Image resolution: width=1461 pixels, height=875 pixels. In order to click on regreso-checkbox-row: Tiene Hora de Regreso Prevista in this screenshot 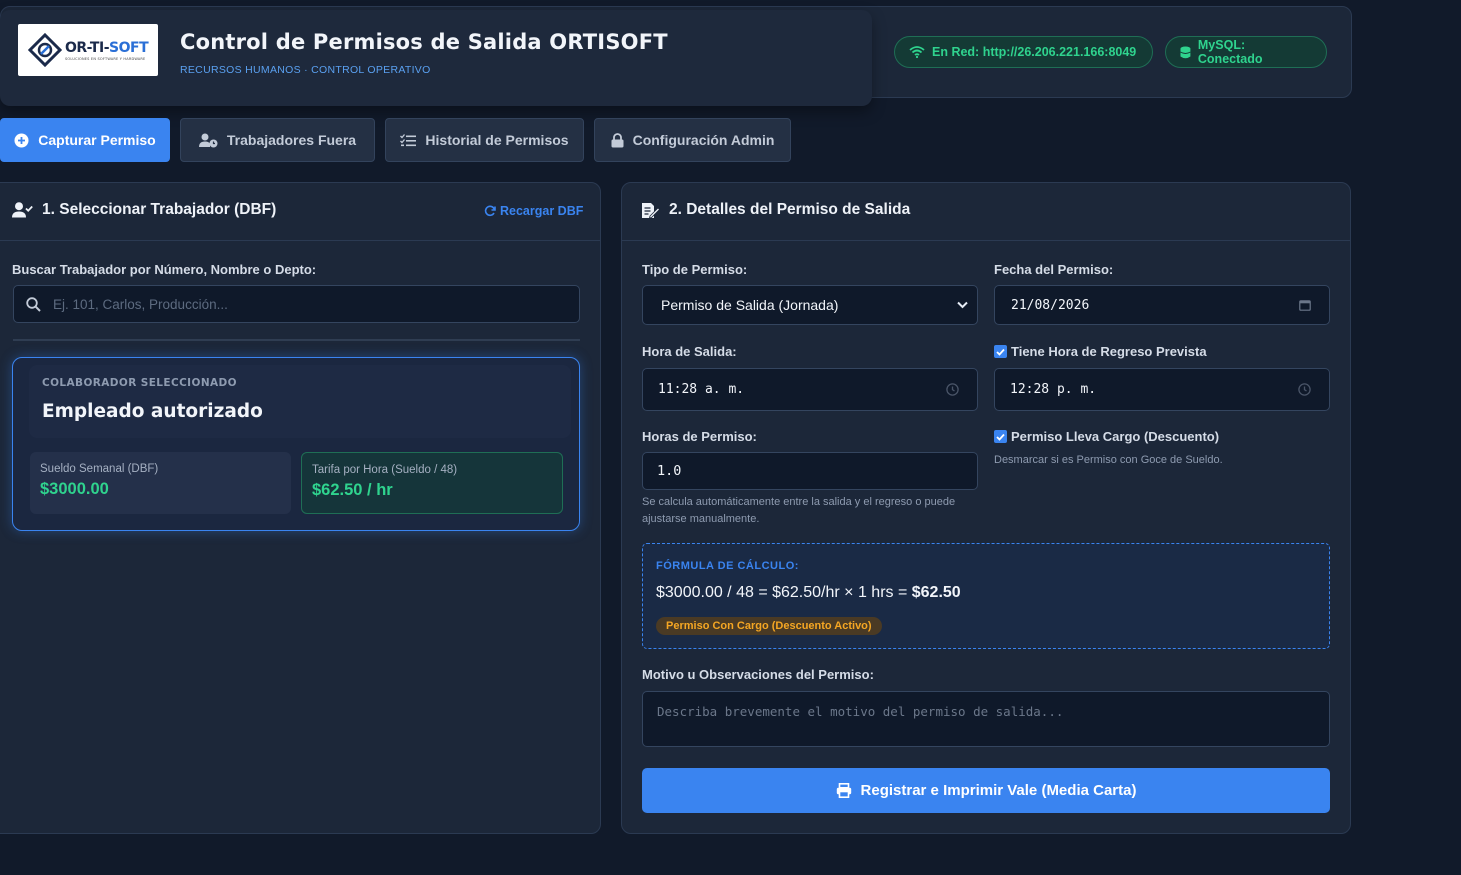, I will do `click(1100, 351)`.